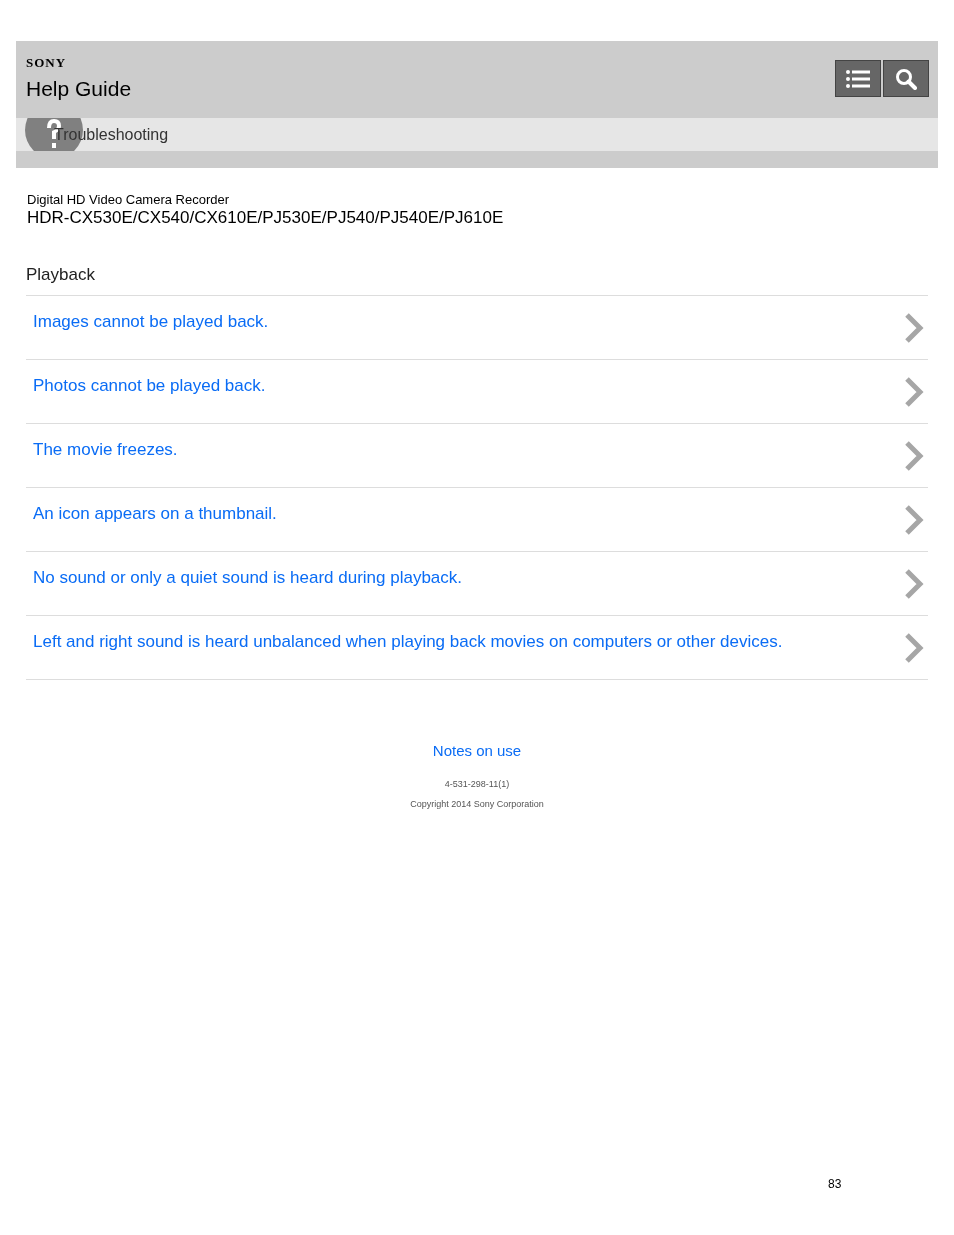 The width and height of the screenshot is (954, 1235). I want to click on copyright-text: Copyright 2014 Sony Corporation, so click(477, 804).